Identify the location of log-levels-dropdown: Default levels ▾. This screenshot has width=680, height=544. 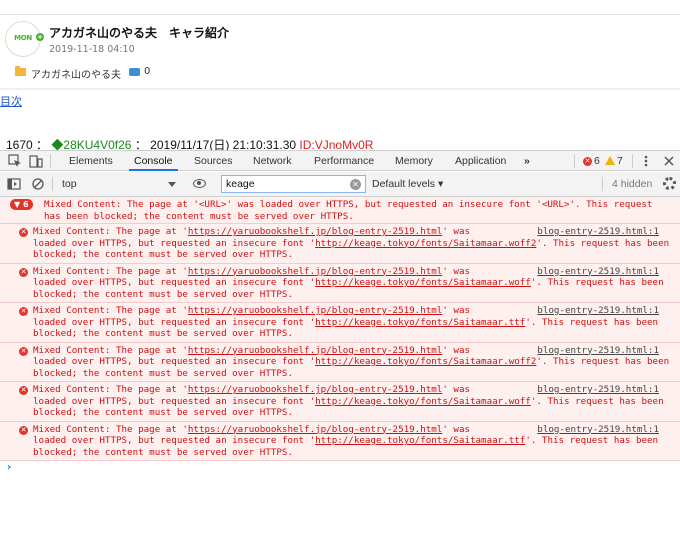
(407, 184).